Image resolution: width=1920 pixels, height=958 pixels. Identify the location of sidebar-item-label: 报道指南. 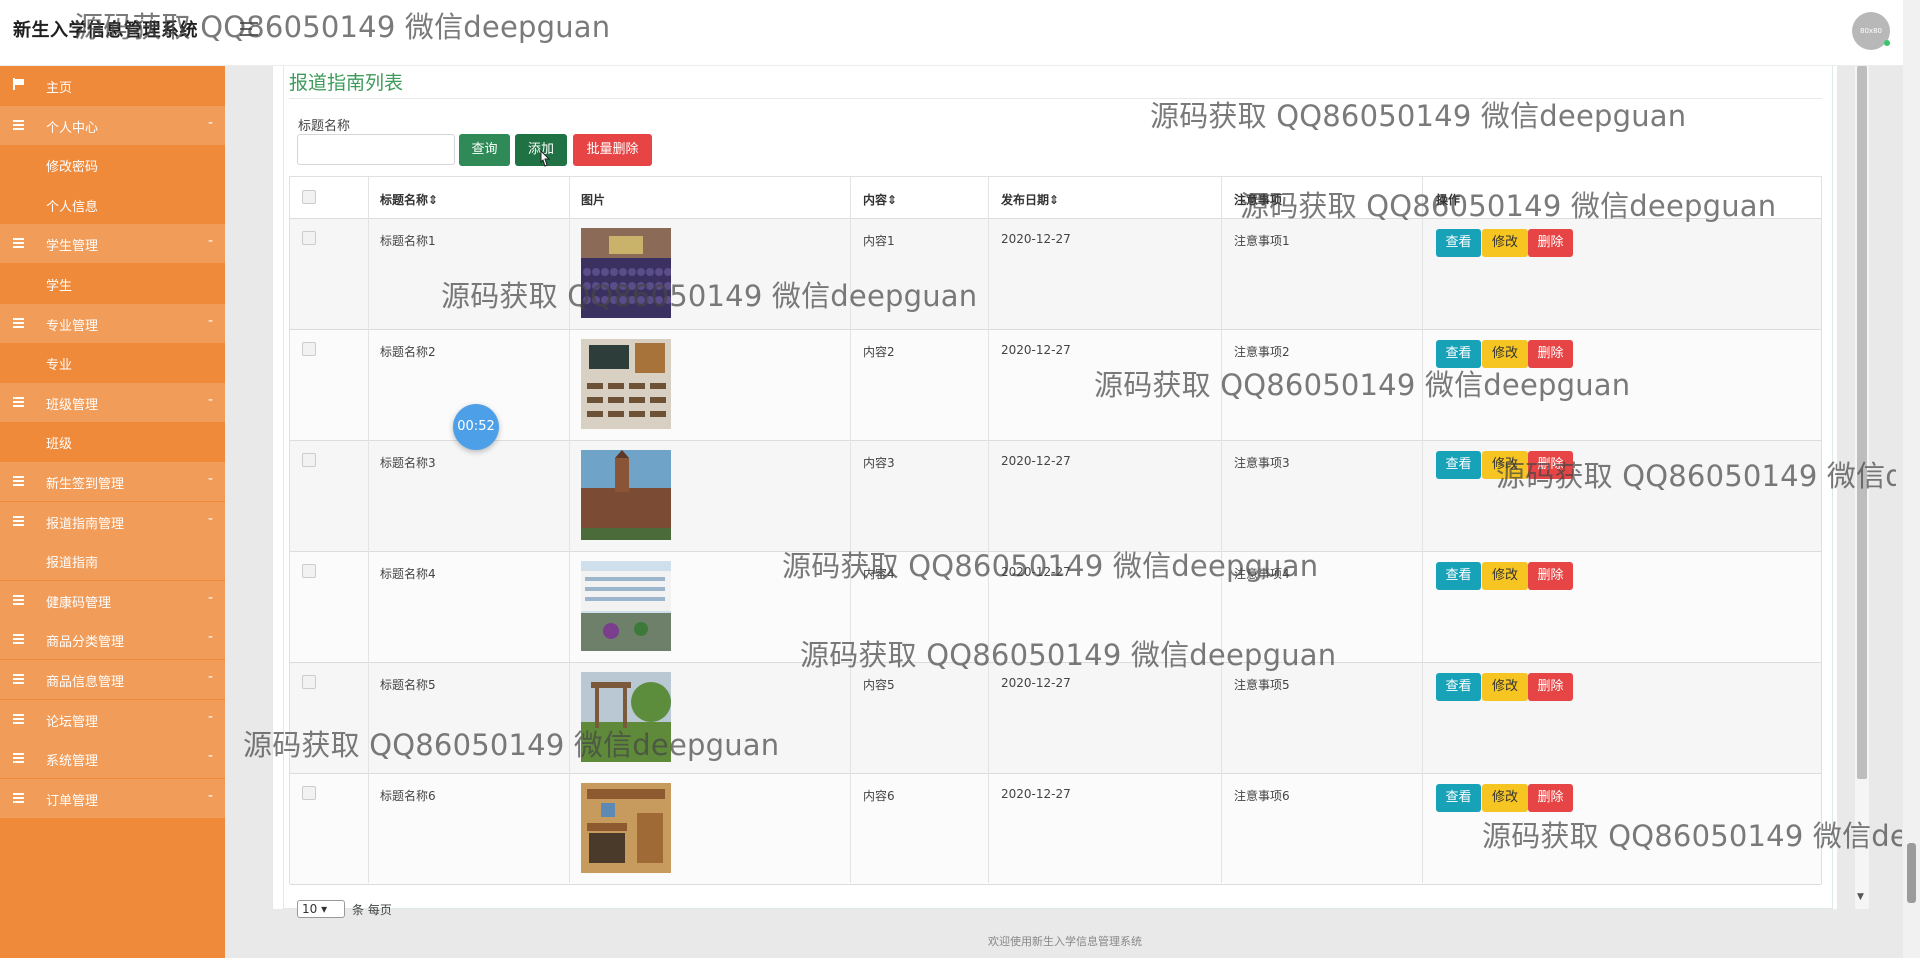
(72, 564).